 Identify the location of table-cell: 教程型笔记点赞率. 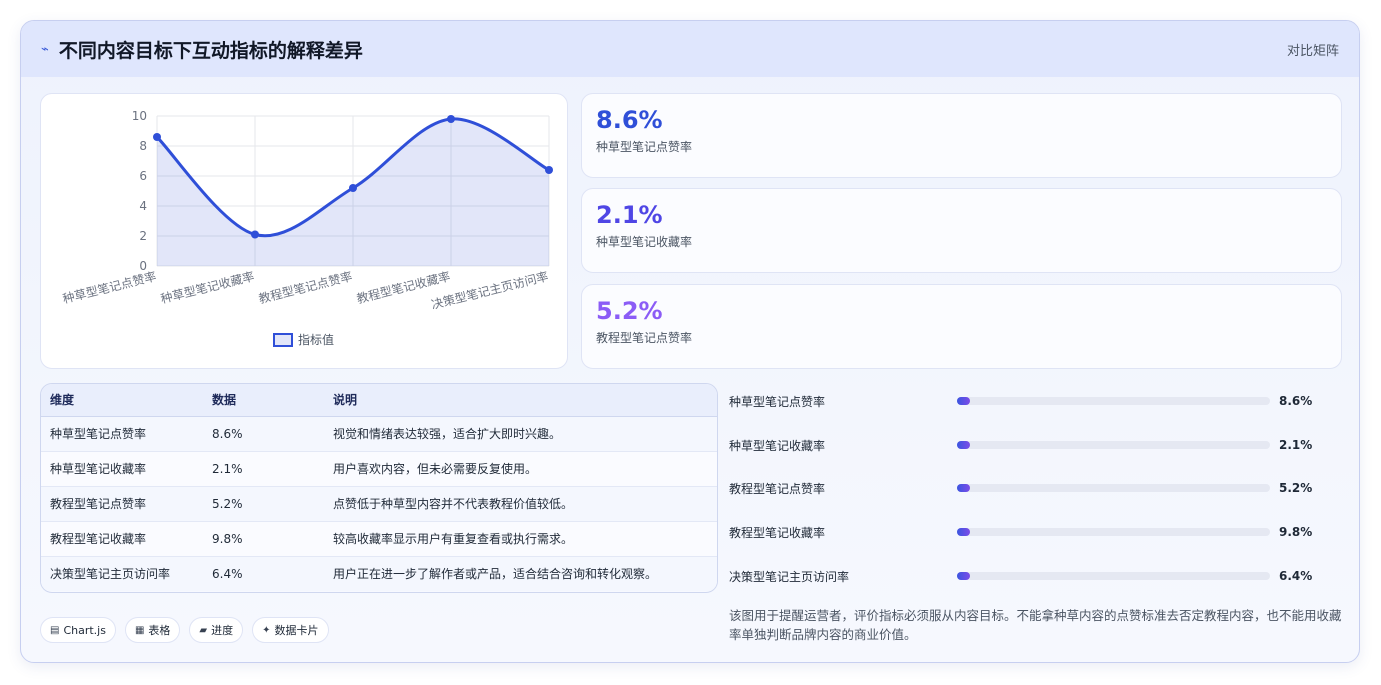
(122, 504).